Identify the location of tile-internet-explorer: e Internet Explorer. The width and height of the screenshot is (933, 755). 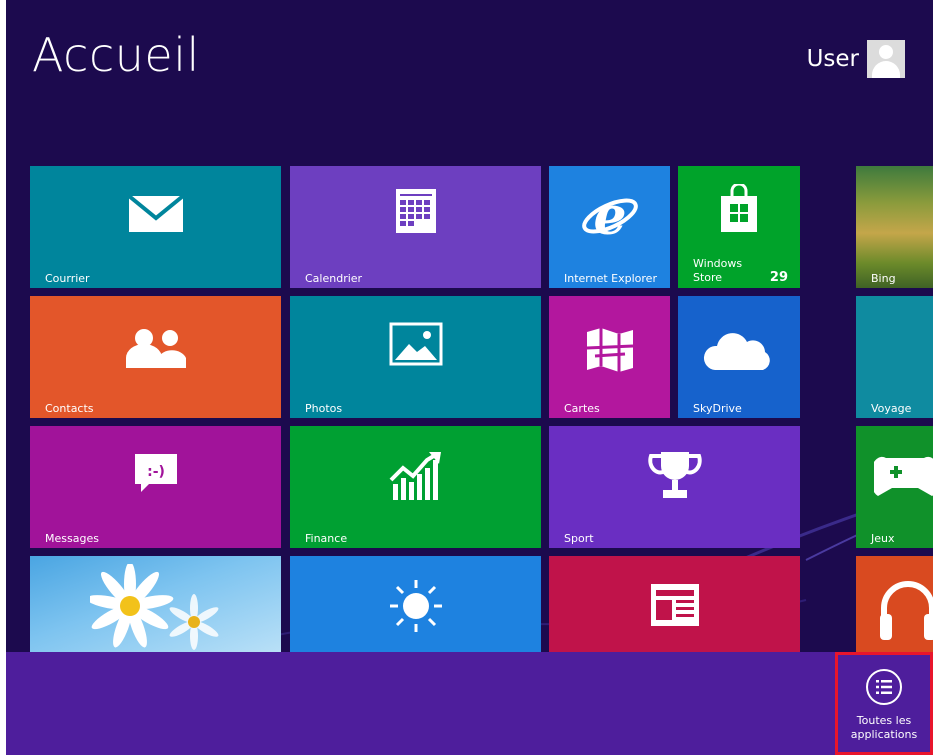
(609, 227).